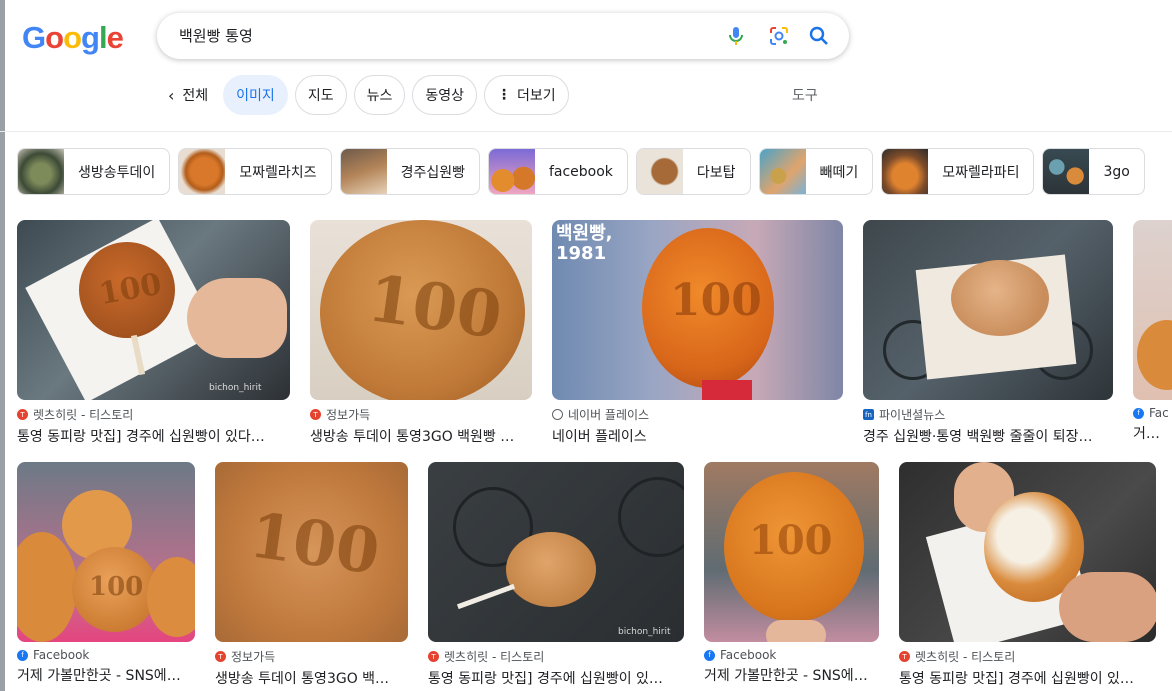  What do you see at coordinates (819, 36) in the screenshot?
I see `search-icon` at bounding box center [819, 36].